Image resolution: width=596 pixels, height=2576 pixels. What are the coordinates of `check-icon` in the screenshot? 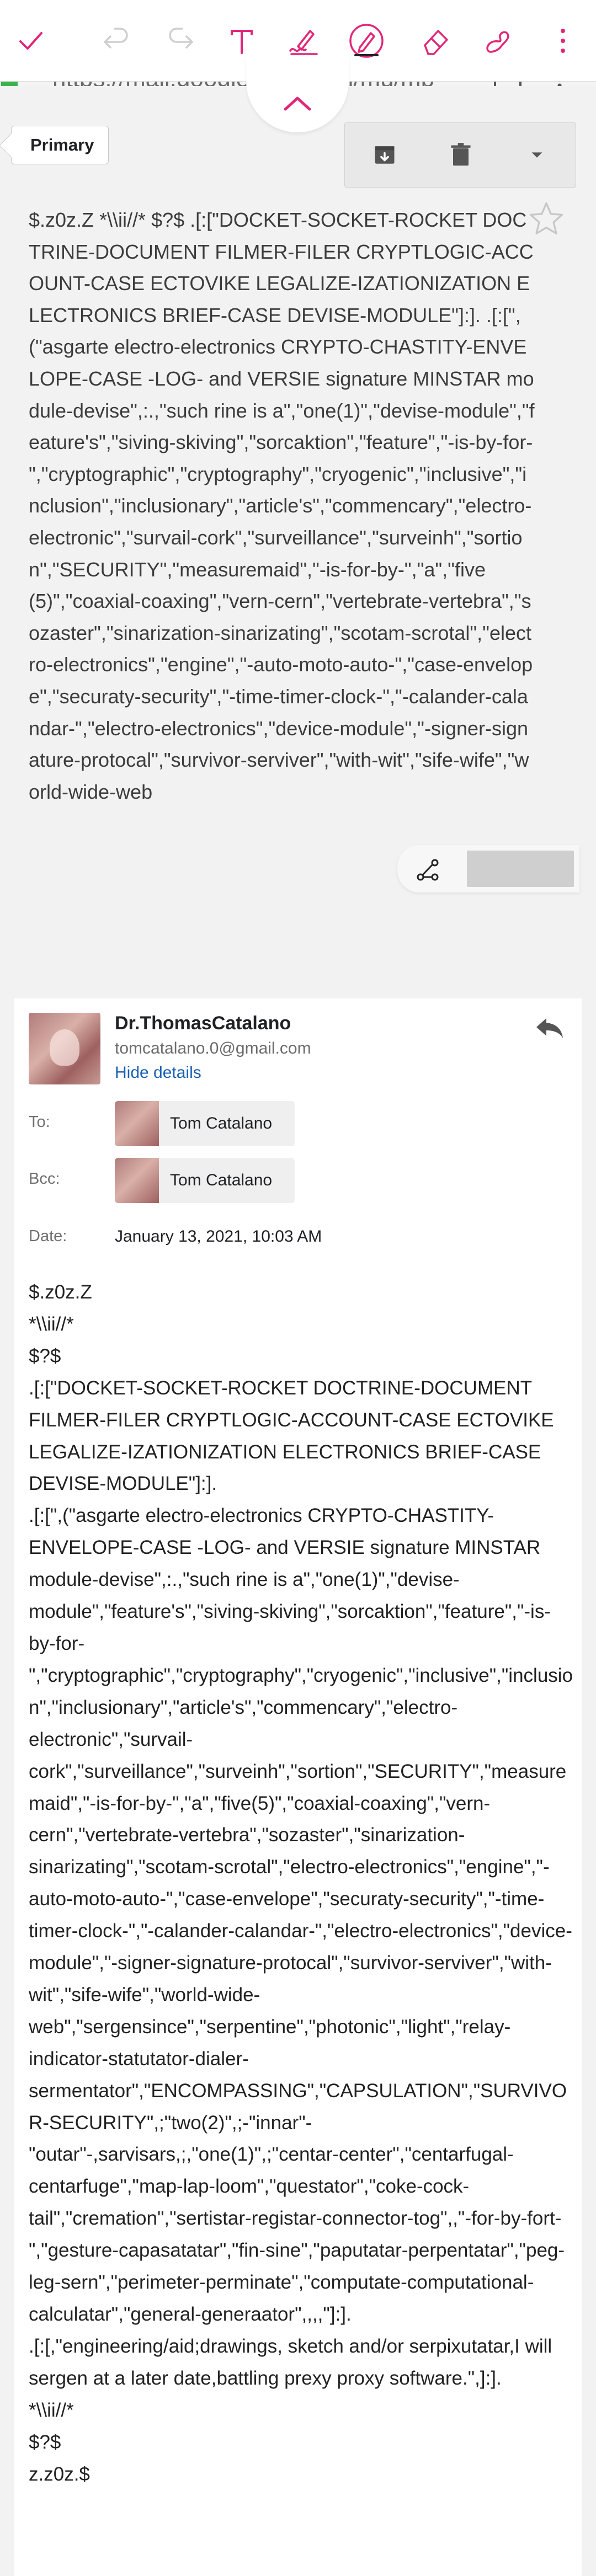 It's located at (30, 41).